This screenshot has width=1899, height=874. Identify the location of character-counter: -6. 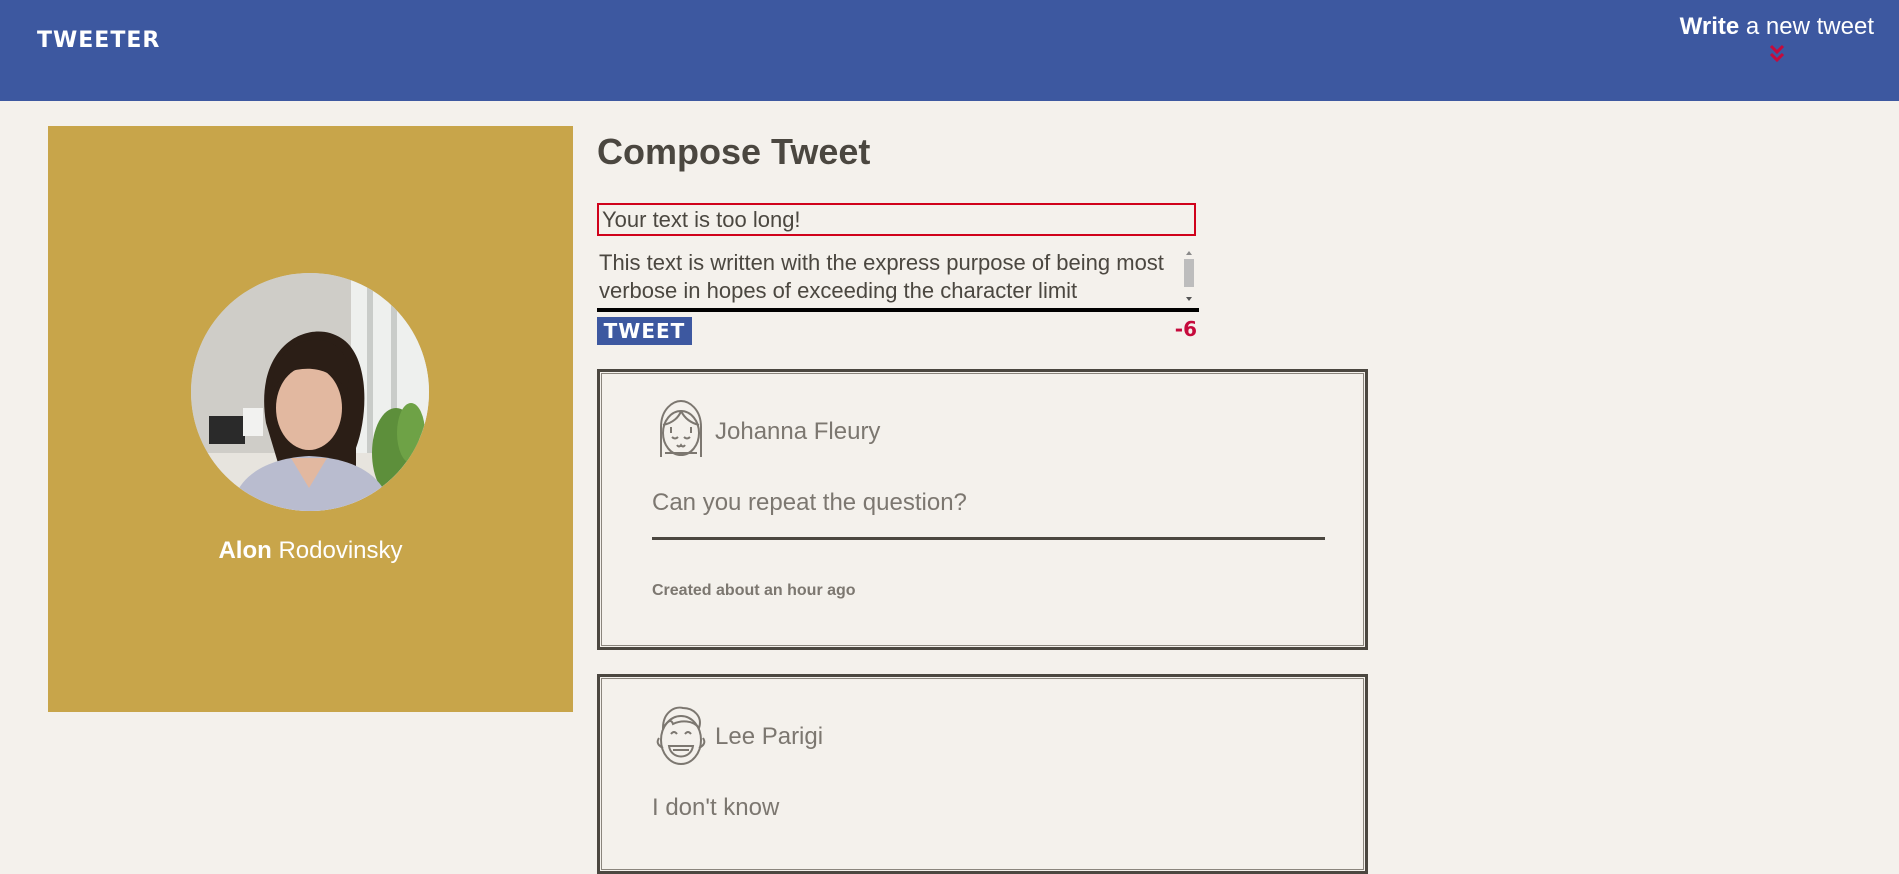
(1185, 329).